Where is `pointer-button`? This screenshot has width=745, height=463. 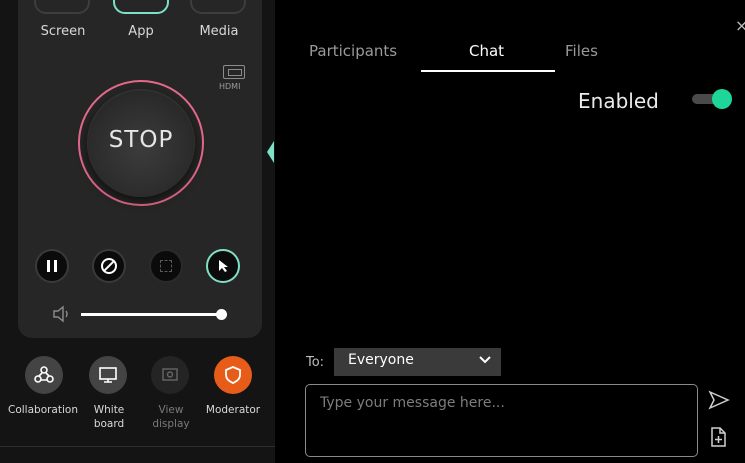 pointer-button is located at coordinates (223, 266).